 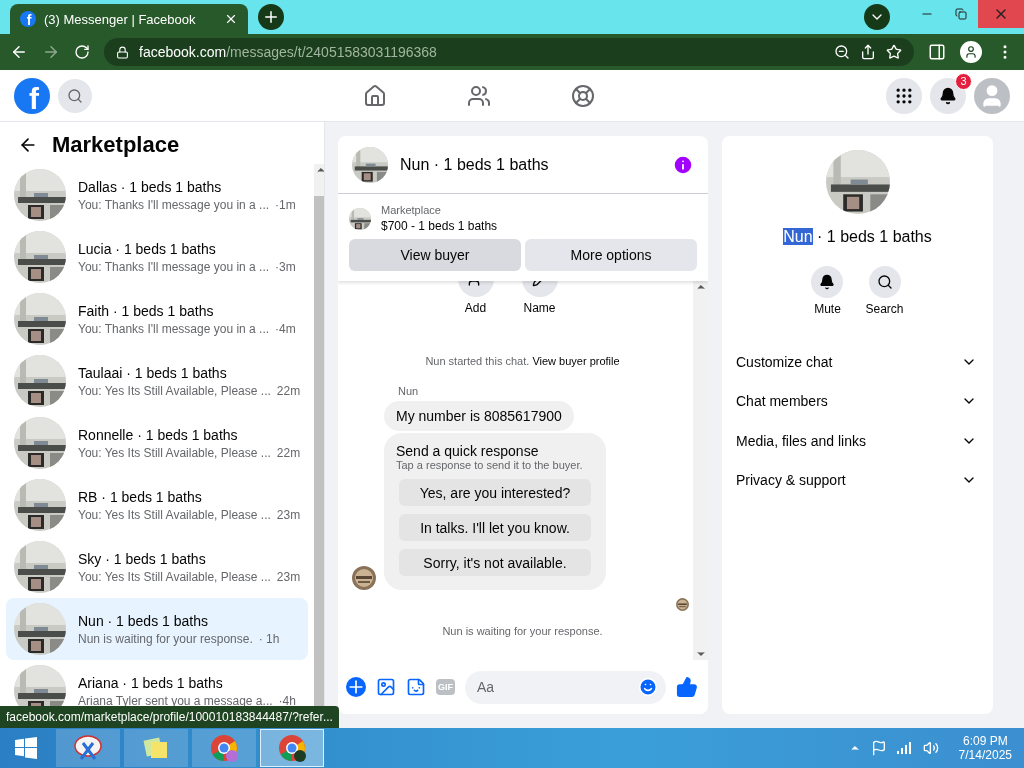 What do you see at coordinates (285, 266) in the screenshot?
I see `message-time: ·3m` at bounding box center [285, 266].